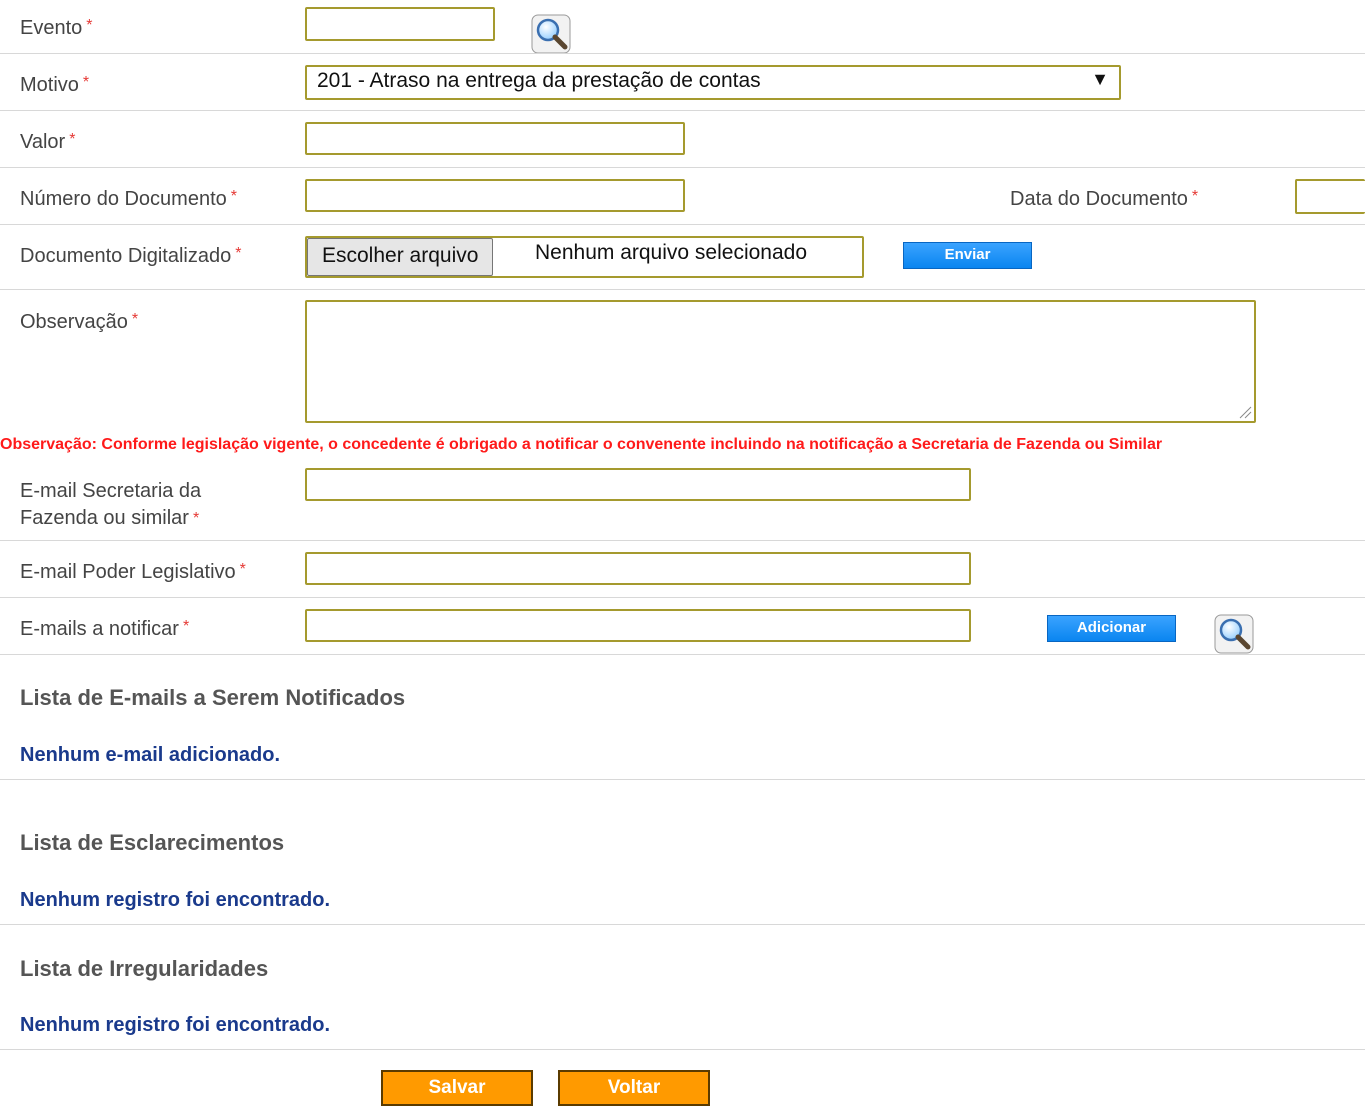 This screenshot has height=1106, width=1365. What do you see at coordinates (1104, 199) in the screenshot?
I see `data-documento-label: Data do Documento *` at bounding box center [1104, 199].